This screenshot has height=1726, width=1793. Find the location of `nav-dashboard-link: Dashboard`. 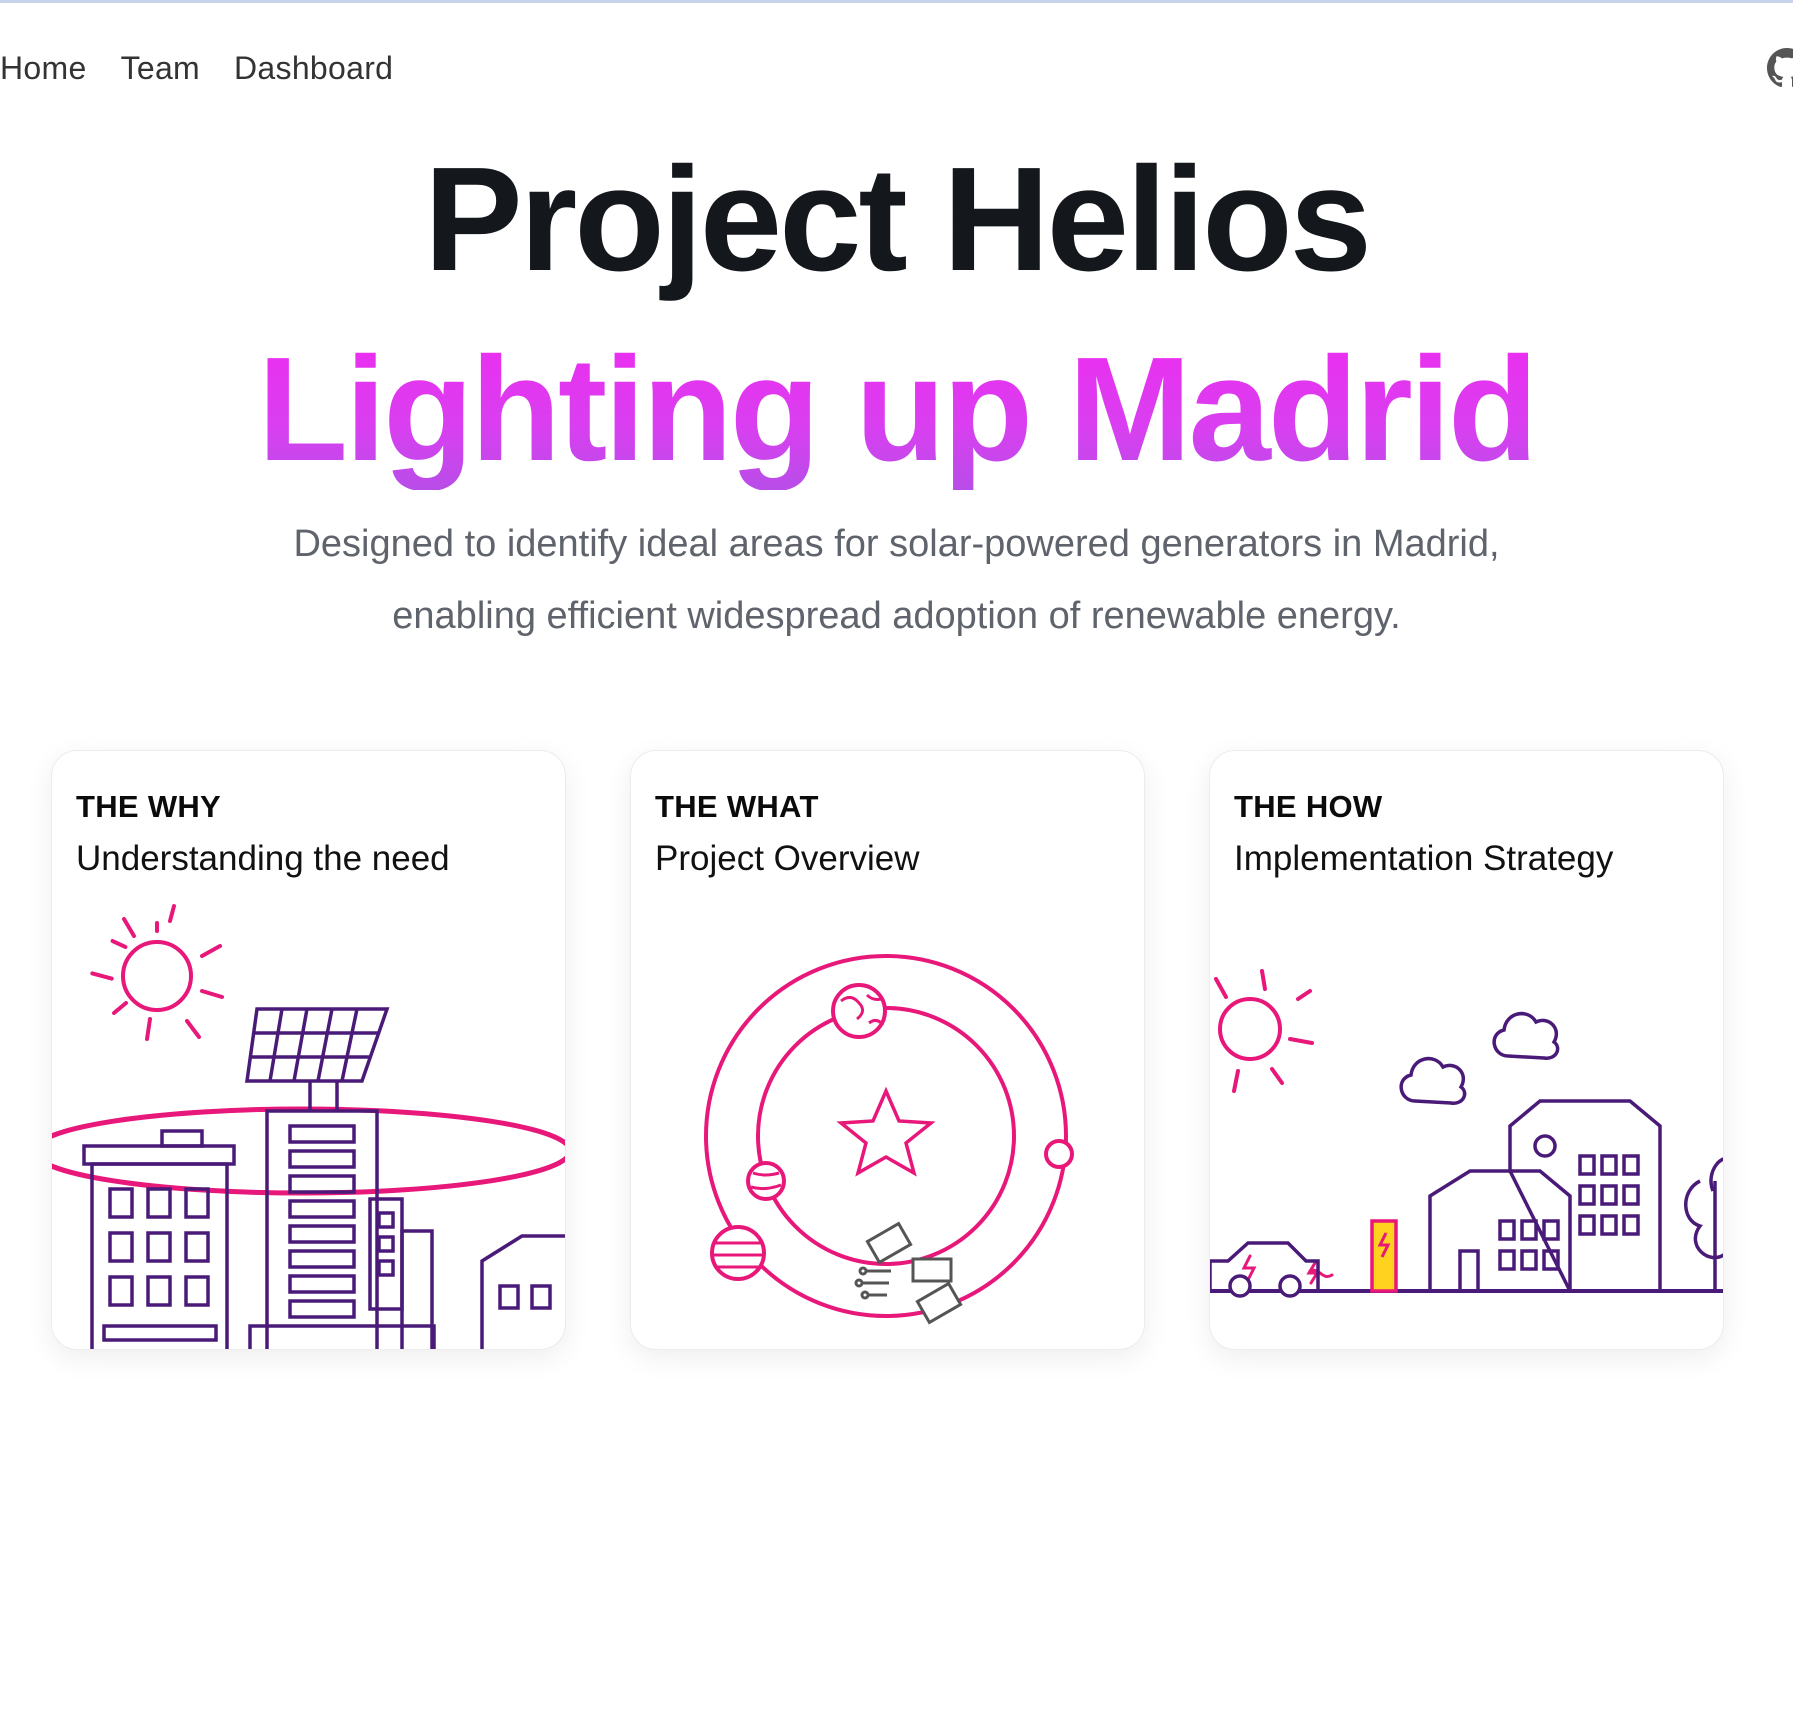

nav-dashboard-link: Dashboard is located at coordinates (313, 68).